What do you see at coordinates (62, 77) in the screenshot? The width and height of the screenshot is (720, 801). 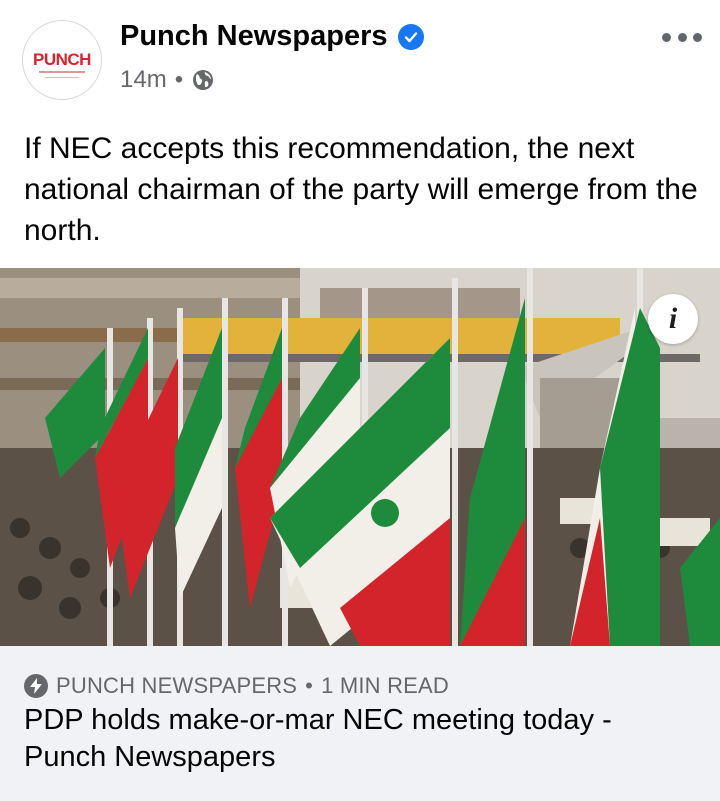 I see `logo-tagline-line` at bounding box center [62, 77].